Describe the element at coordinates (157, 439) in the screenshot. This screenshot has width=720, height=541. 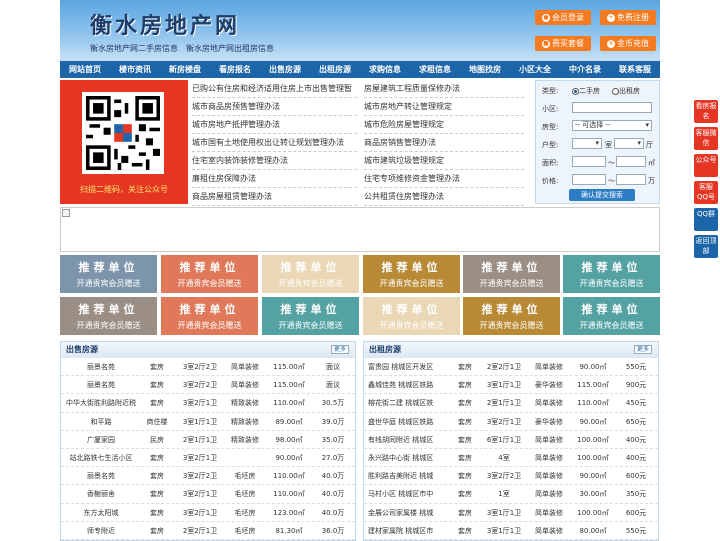
I see `table-cell: 民房` at that location.